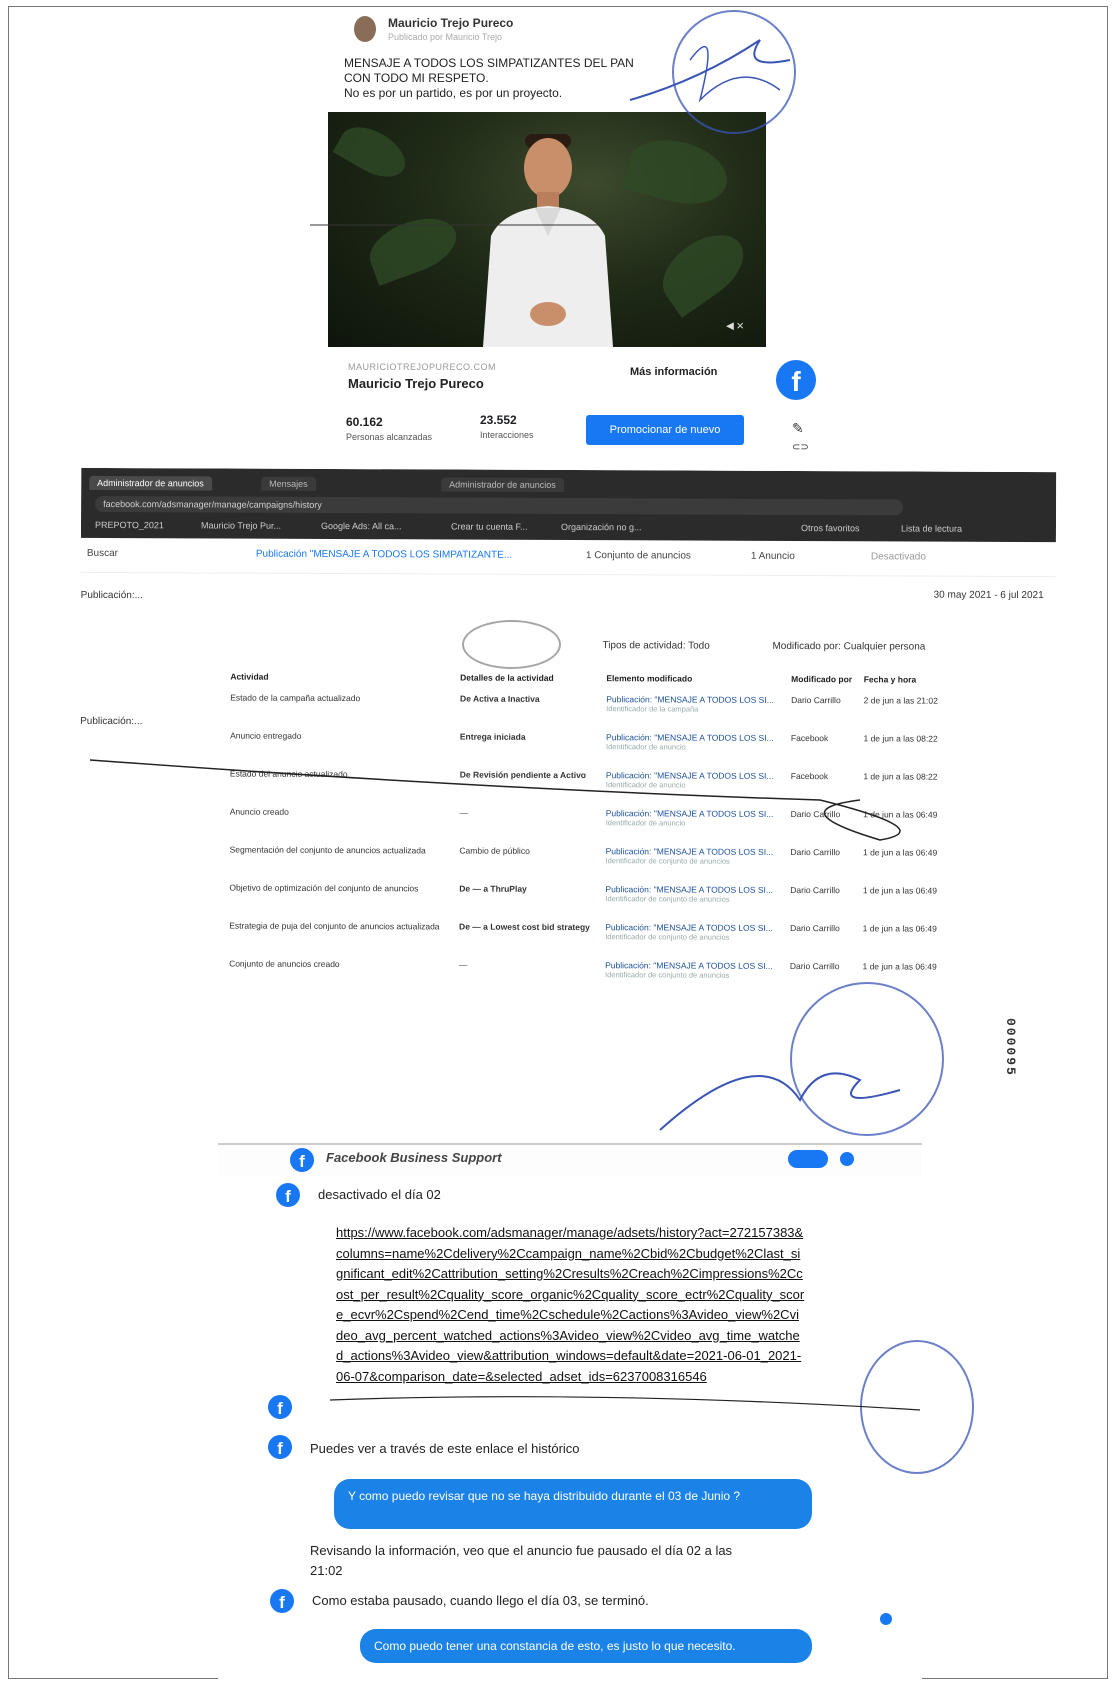 Image resolution: width=1116 pixels, height=1685 pixels. What do you see at coordinates (364, 422) in the screenshot?
I see `reach-value: 60.162` at bounding box center [364, 422].